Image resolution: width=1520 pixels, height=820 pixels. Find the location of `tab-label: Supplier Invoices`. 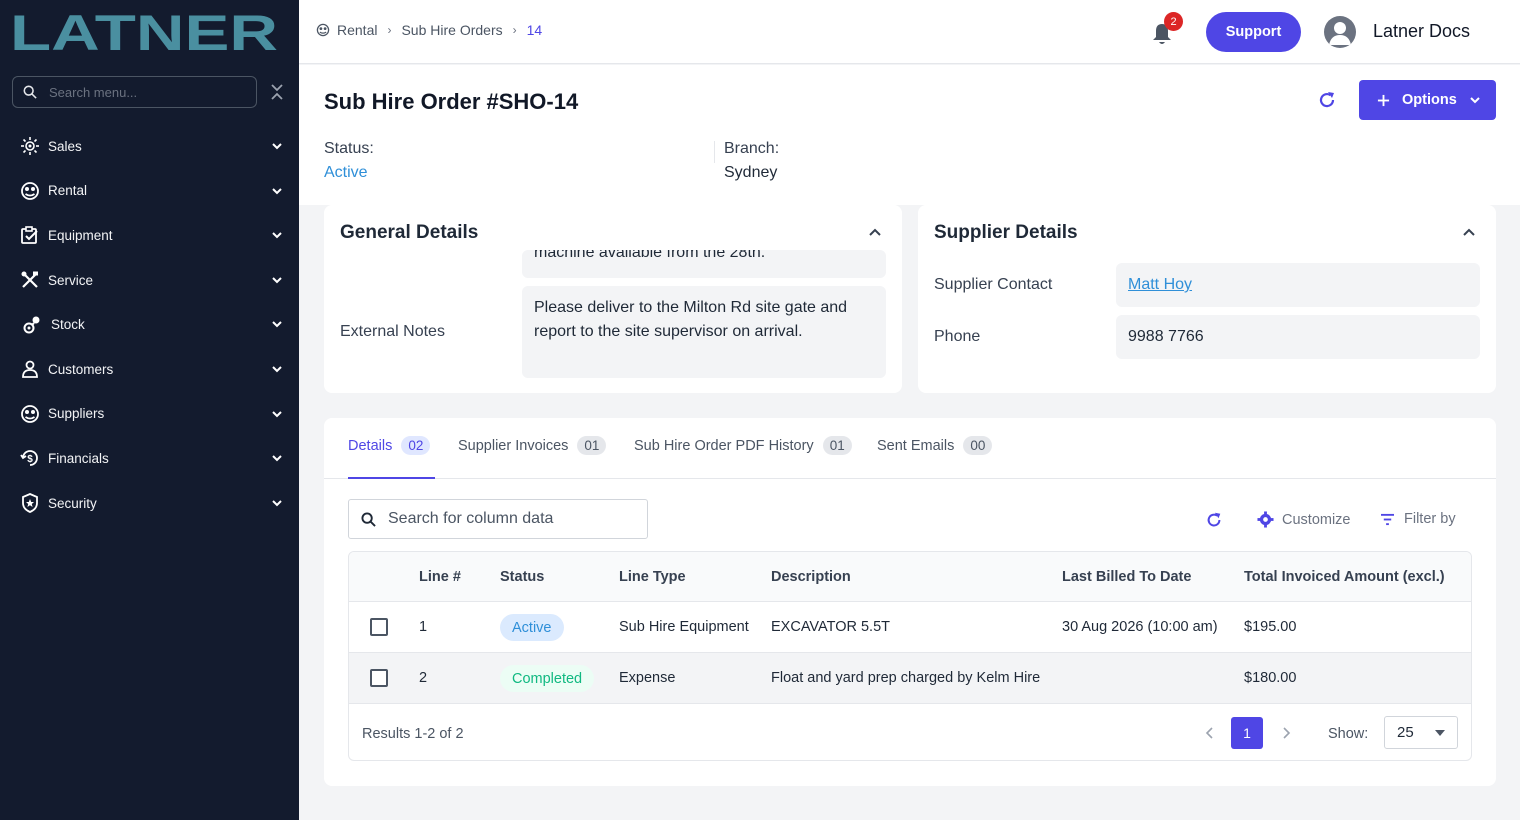

tab-label: Supplier Invoices is located at coordinates (513, 445).